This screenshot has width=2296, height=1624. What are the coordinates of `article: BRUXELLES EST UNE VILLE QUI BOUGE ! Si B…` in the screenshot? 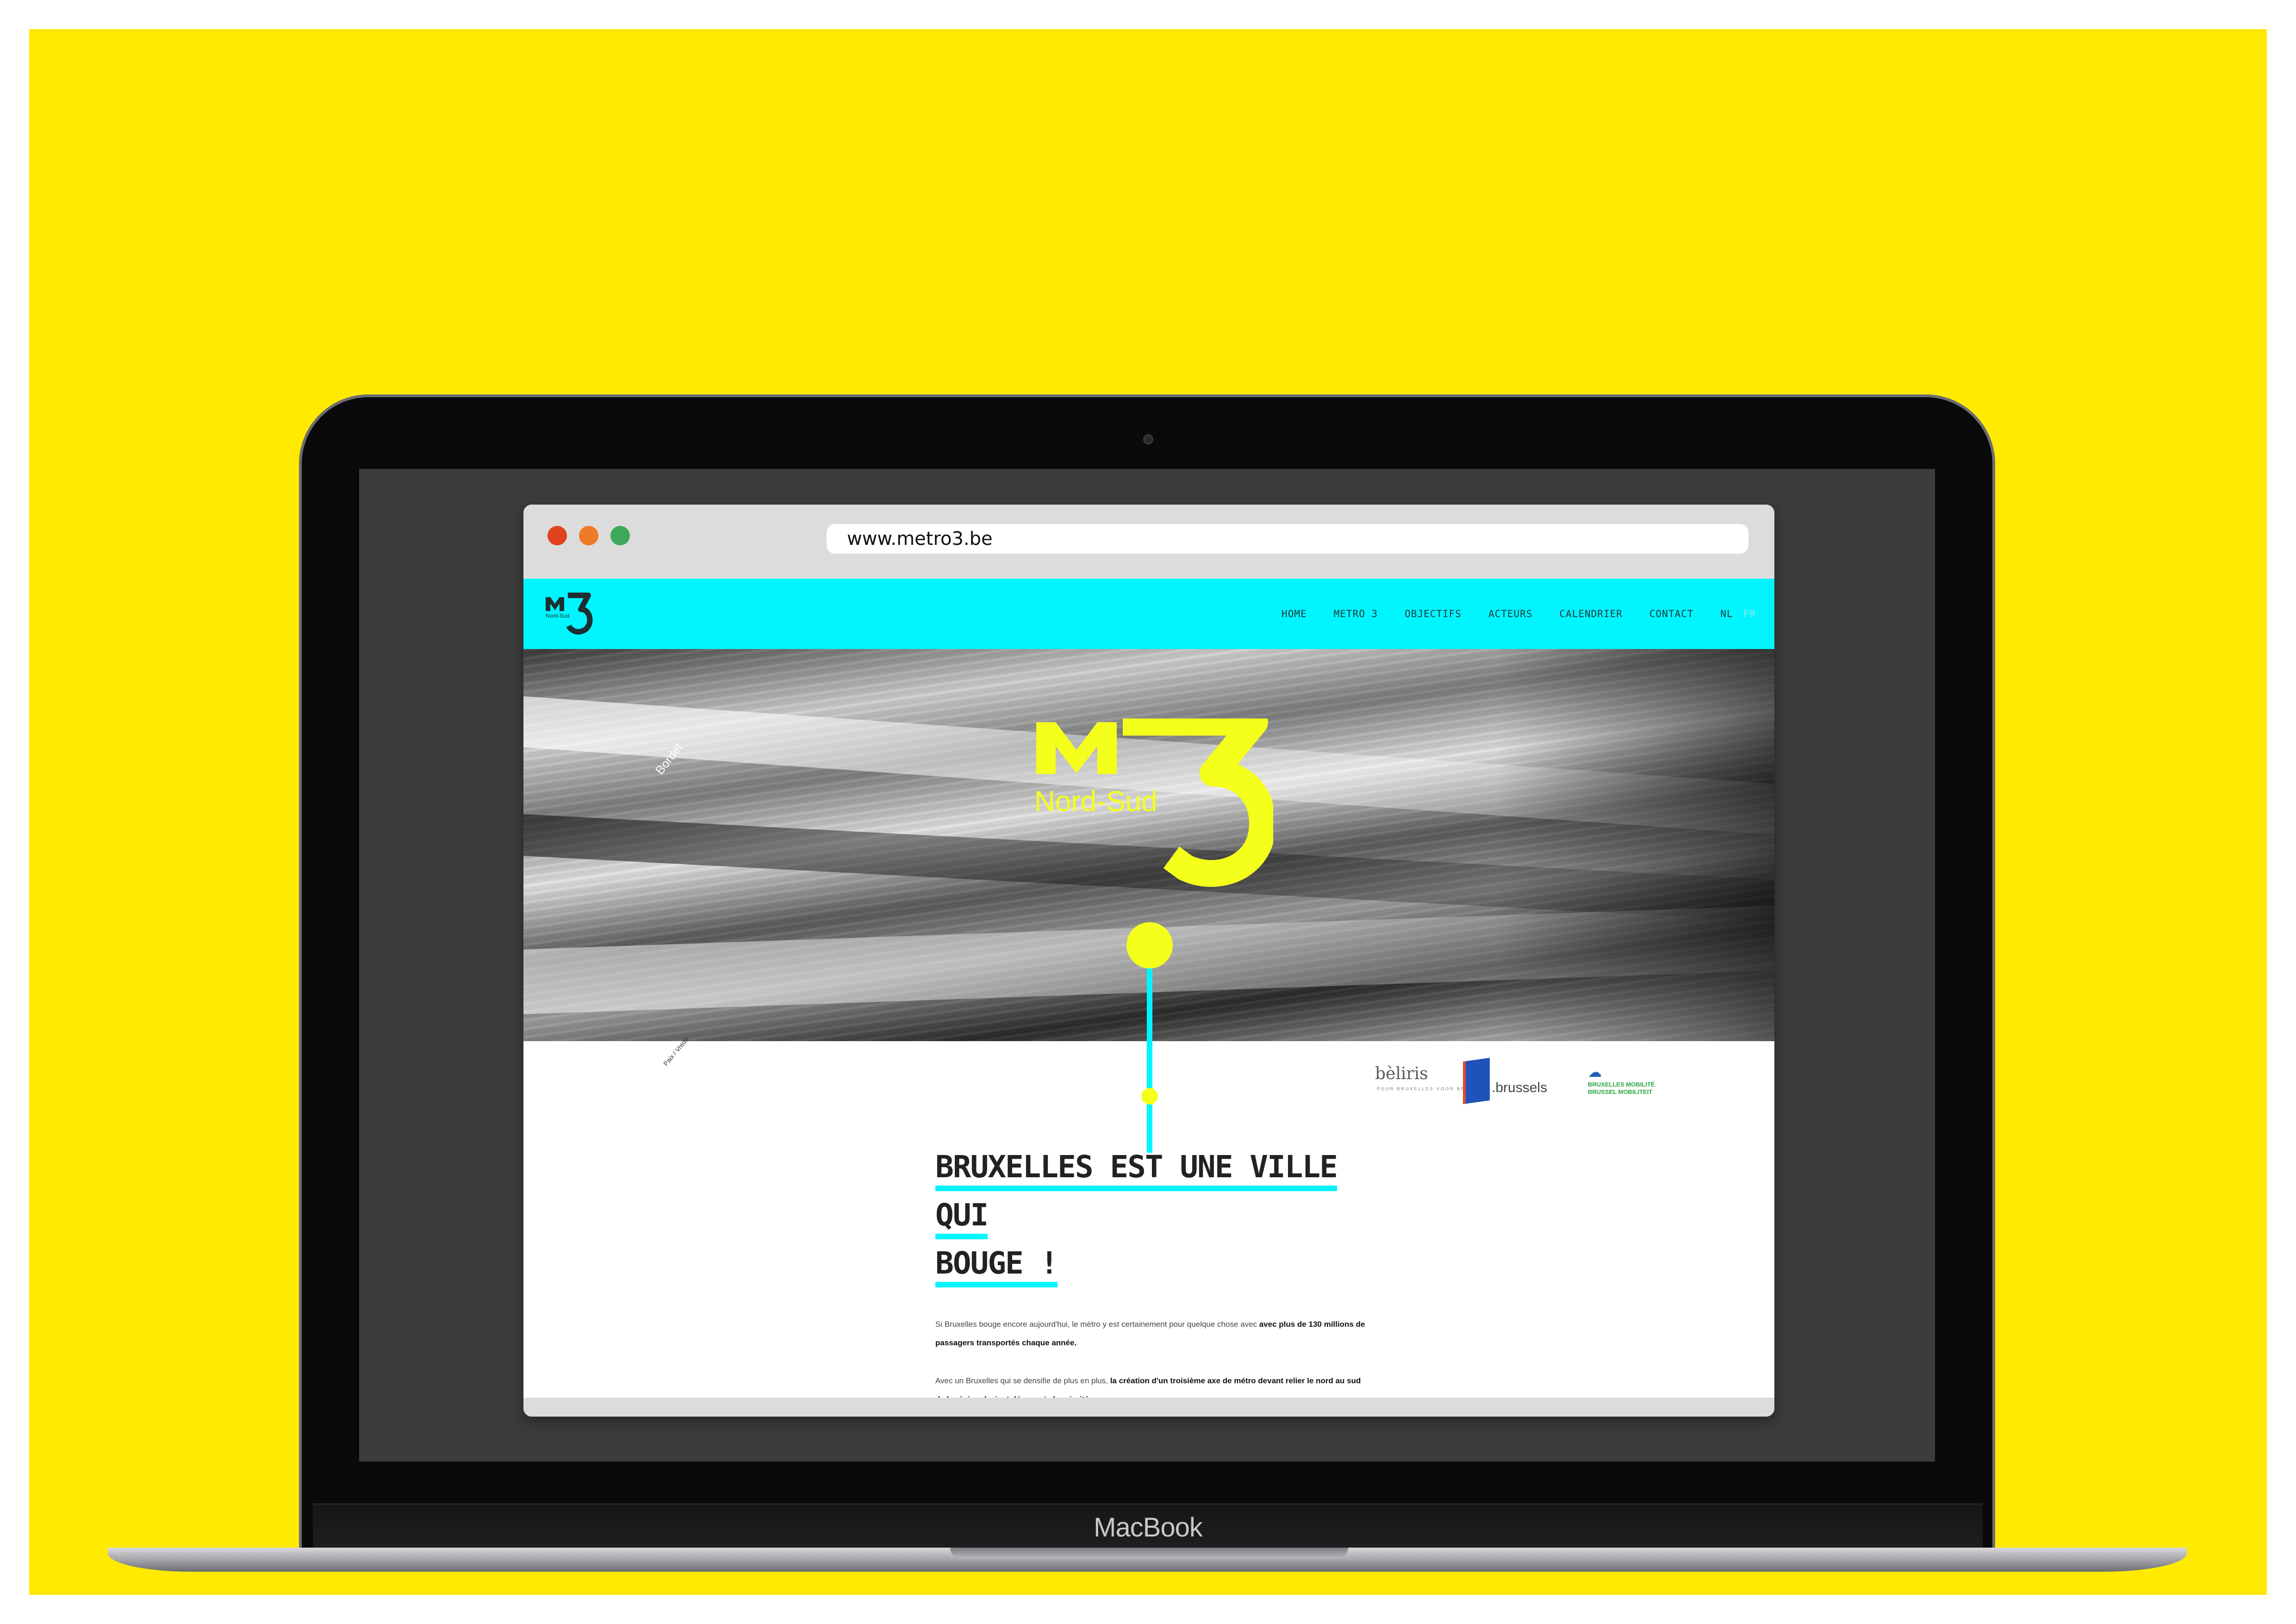 It's located at (1150, 1276).